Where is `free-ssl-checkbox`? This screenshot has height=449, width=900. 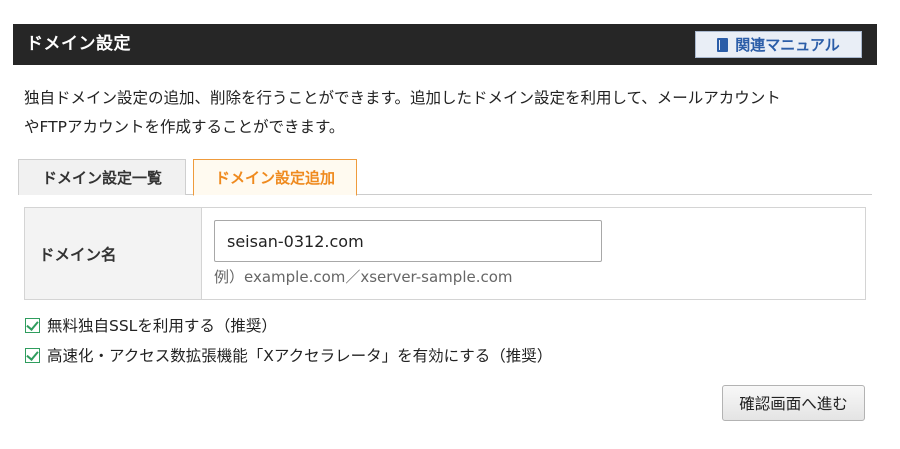 free-ssl-checkbox is located at coordinates (32, 325).